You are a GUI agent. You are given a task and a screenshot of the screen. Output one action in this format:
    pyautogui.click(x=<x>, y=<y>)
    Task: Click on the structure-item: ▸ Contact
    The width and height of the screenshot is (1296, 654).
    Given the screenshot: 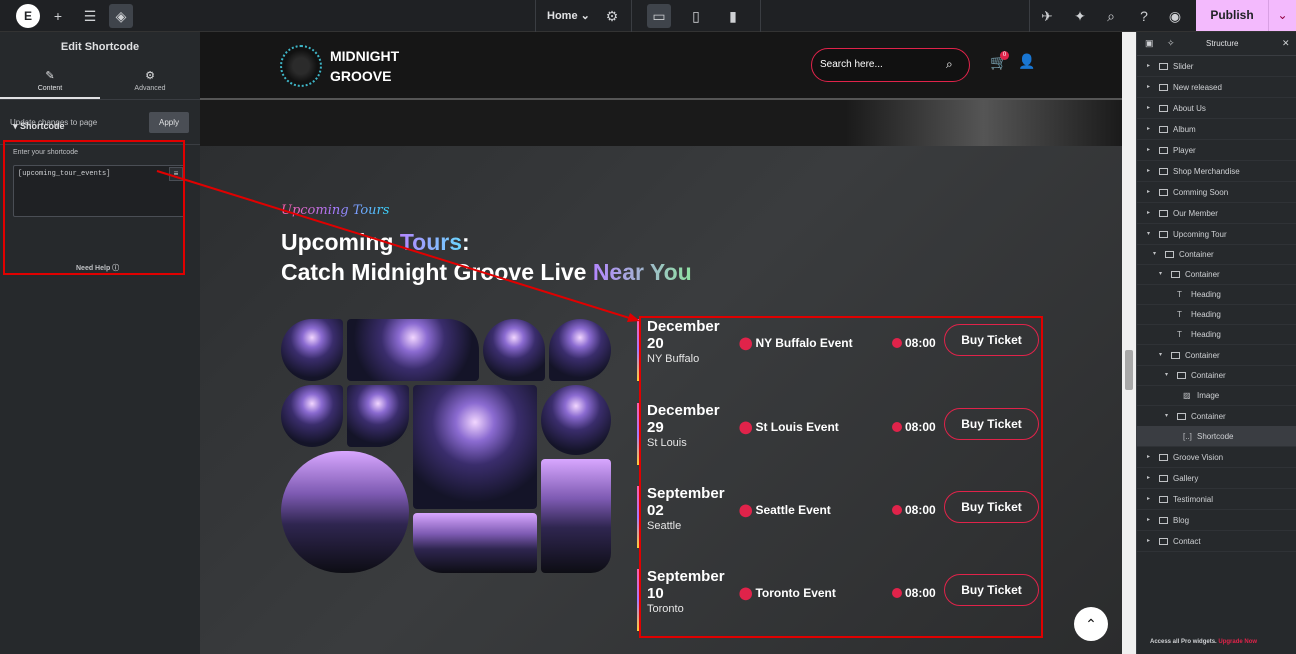 What is the action you would take?
    pyautogui.click(x=1216, y=541)
    